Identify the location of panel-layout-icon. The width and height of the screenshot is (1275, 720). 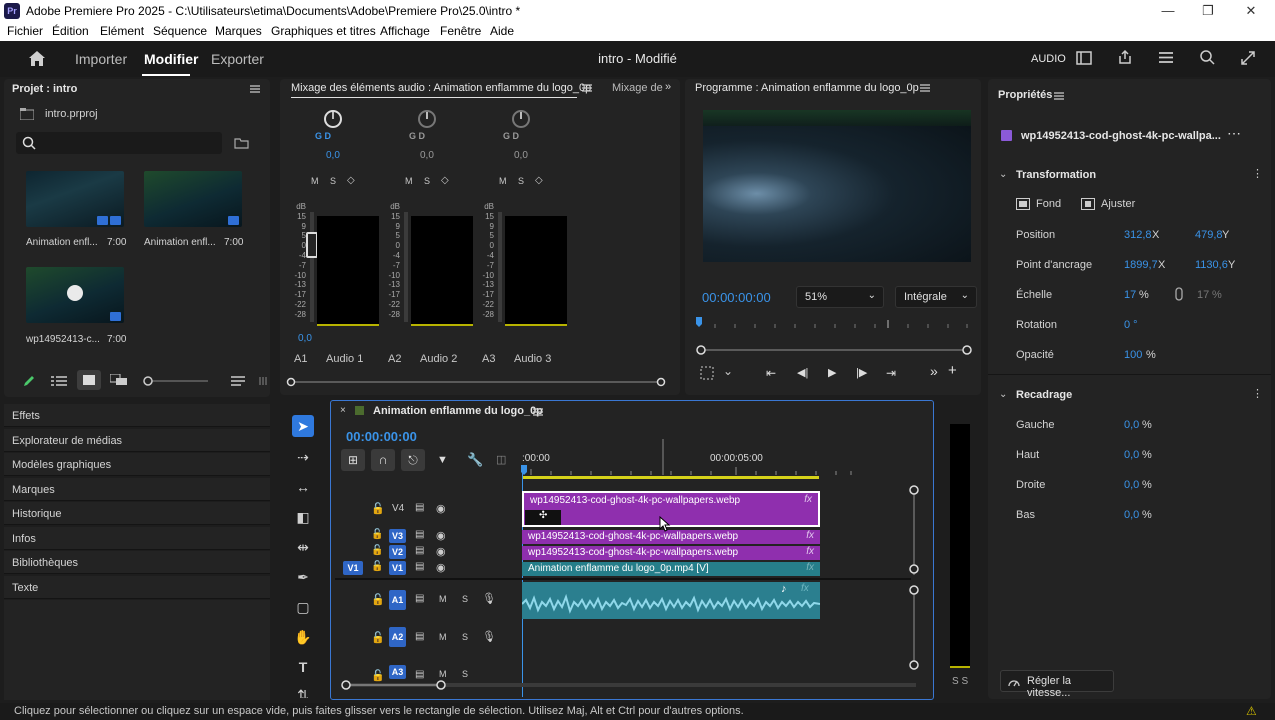
(1084, 58).